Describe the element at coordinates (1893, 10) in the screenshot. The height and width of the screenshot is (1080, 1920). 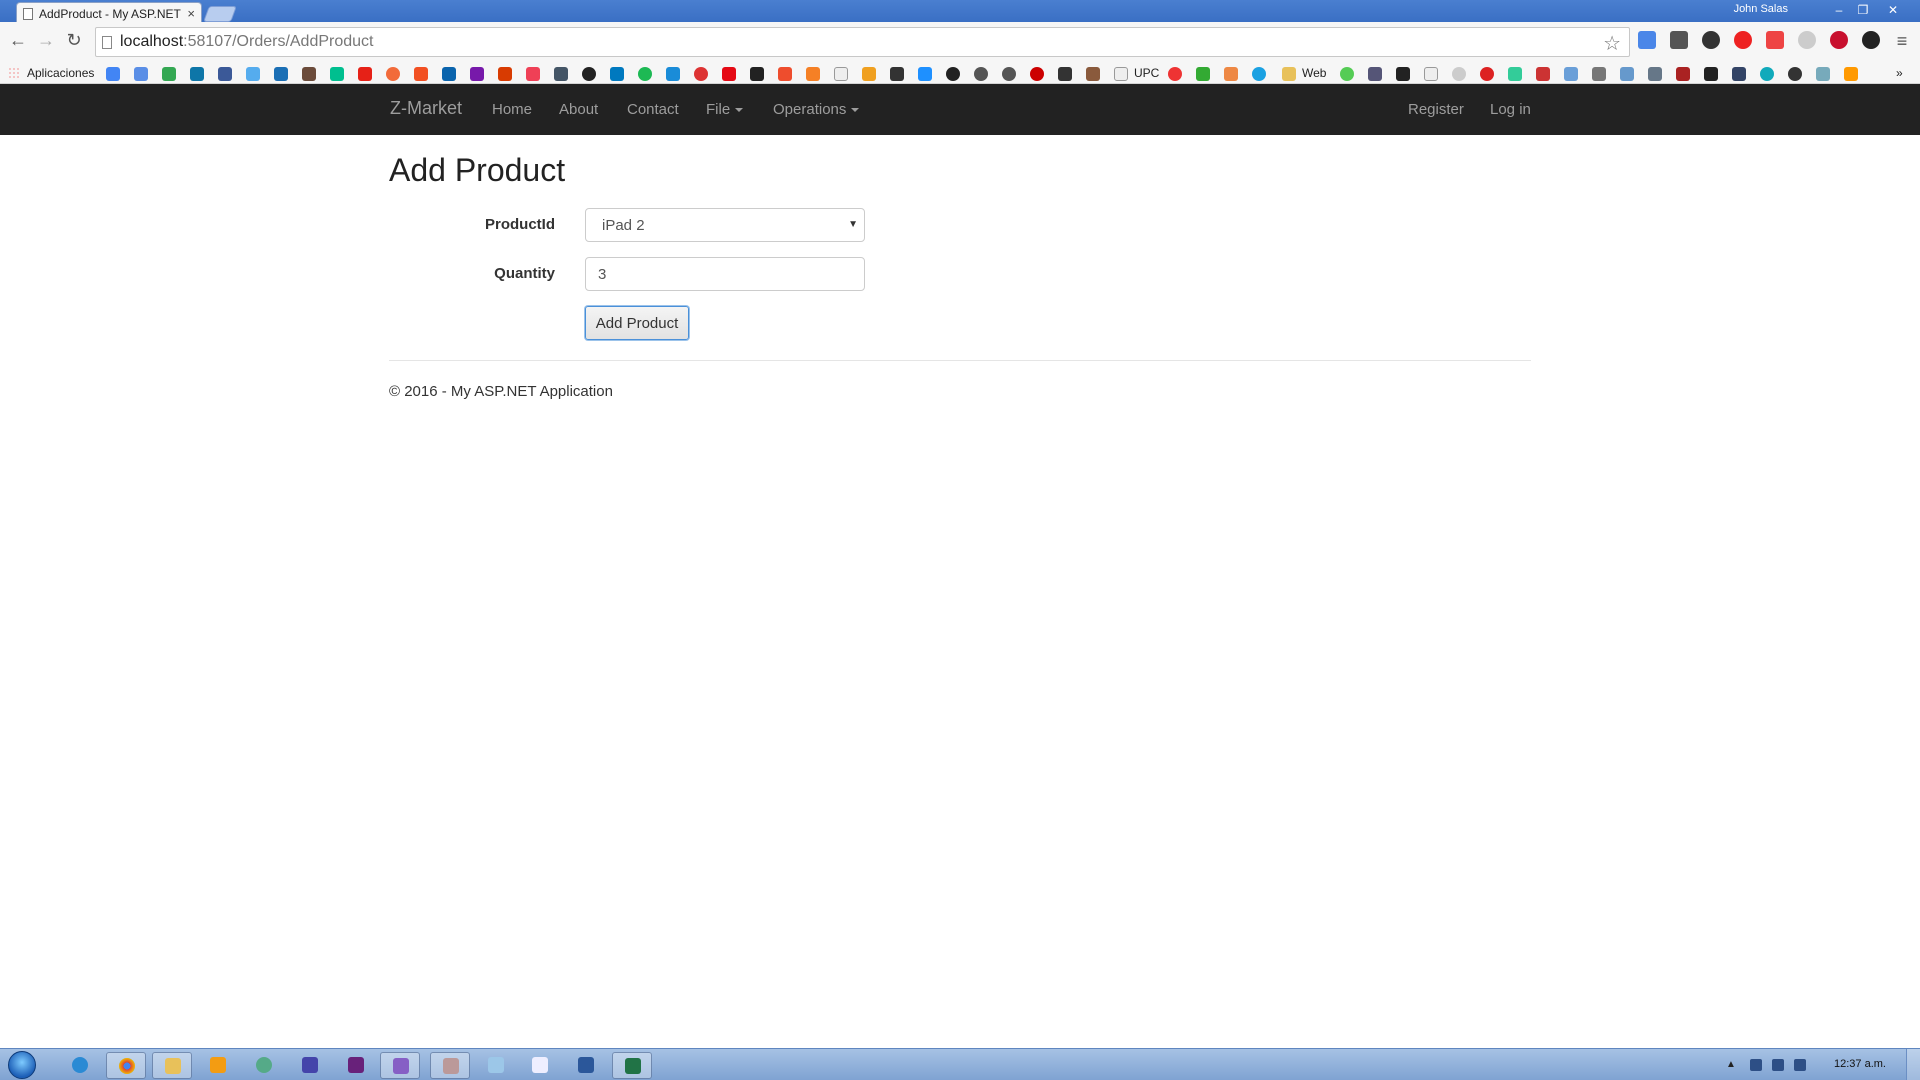
I see `window-close-icon: ✕` at that location.